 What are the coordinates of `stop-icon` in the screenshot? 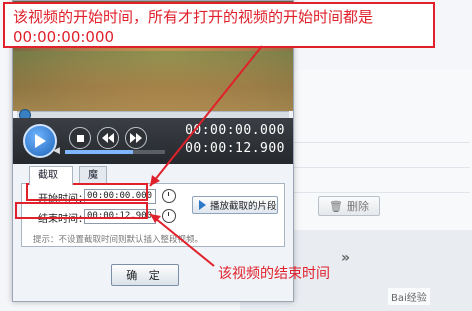 It's located at (80, 138).